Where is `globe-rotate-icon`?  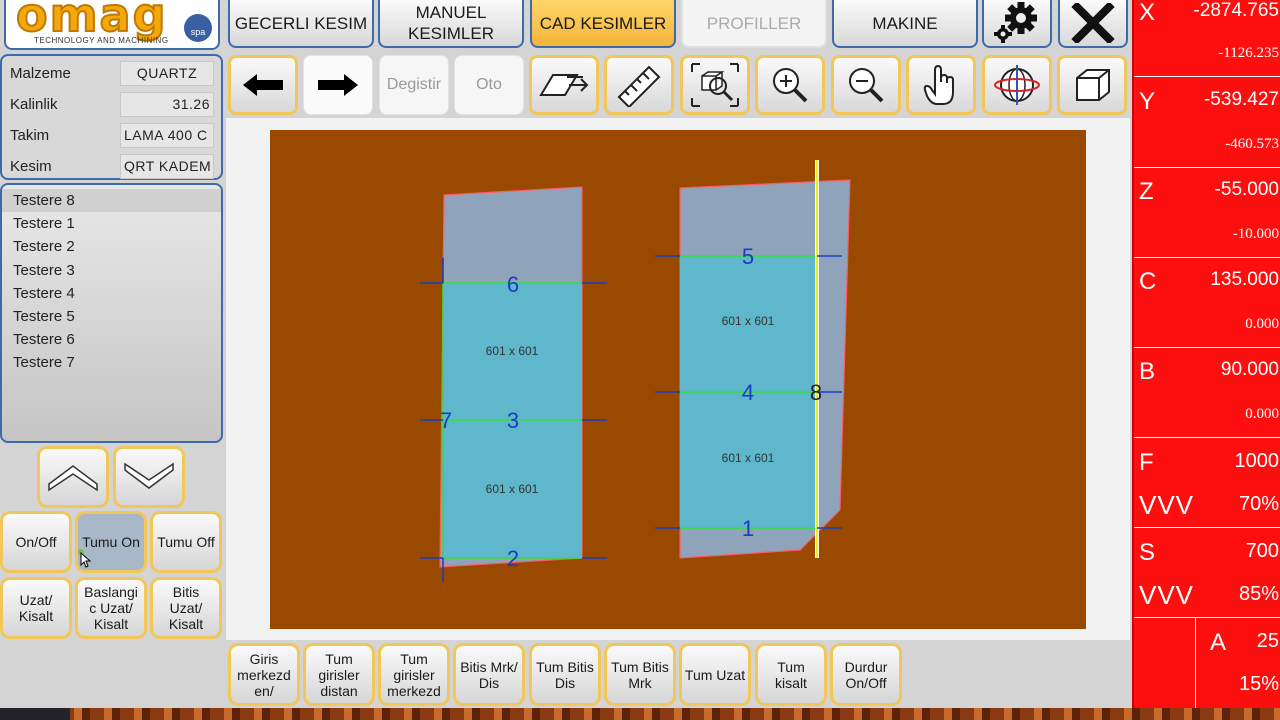
globe-rotate-icon is located at coordinates (1017, 85).